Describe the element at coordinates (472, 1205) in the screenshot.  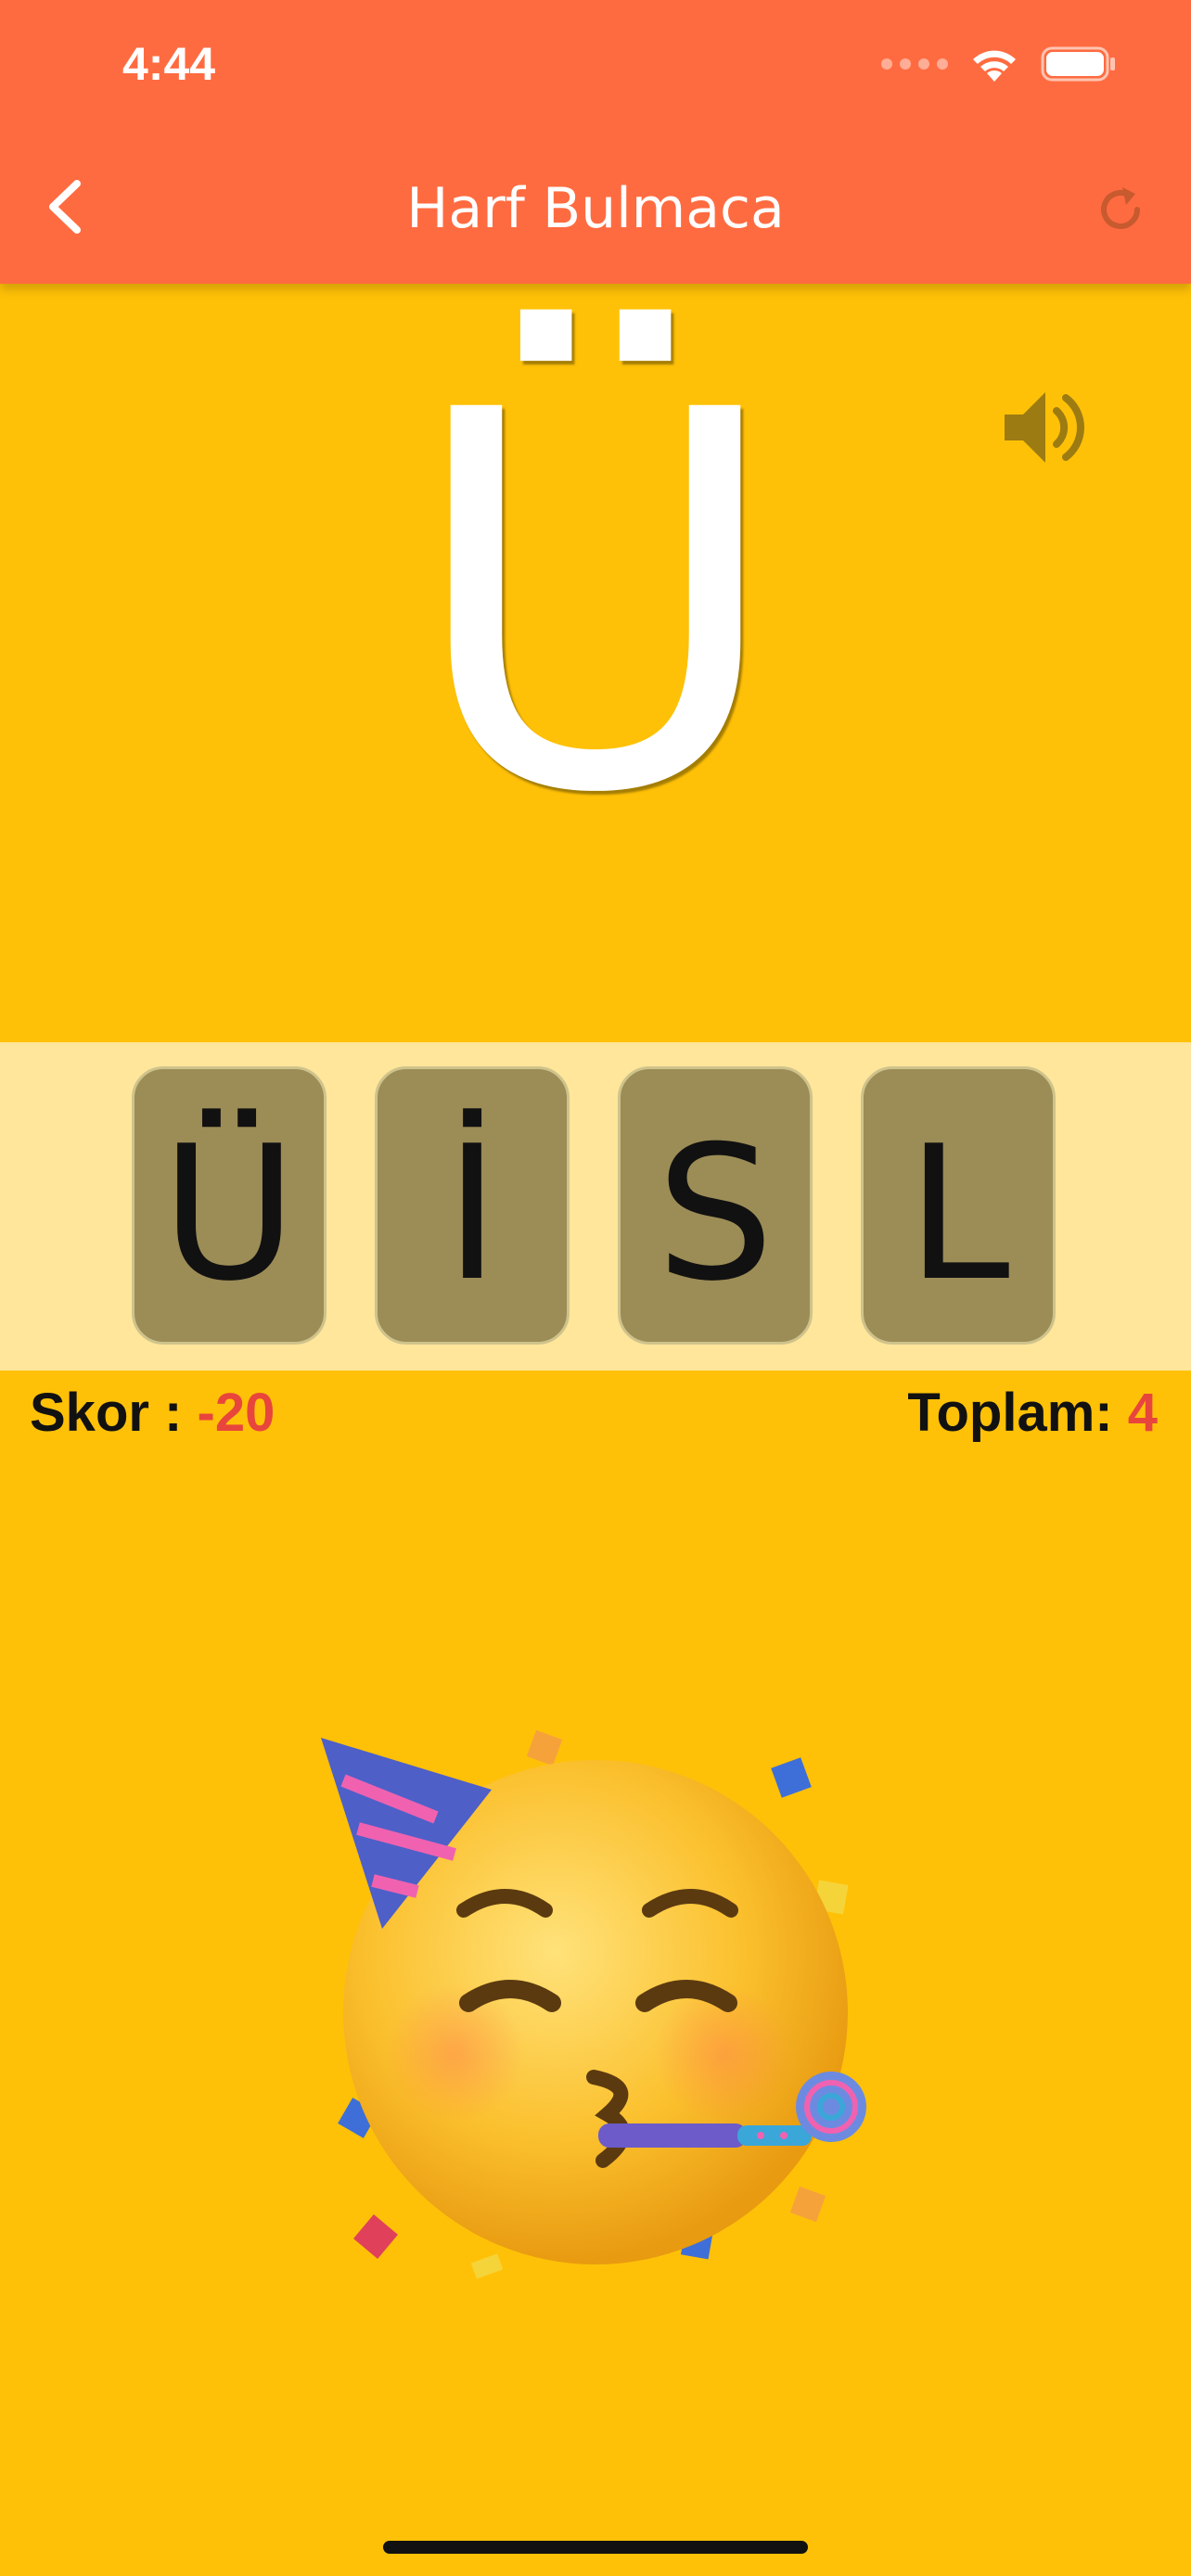
I see `letter-tile: İ` at that location.